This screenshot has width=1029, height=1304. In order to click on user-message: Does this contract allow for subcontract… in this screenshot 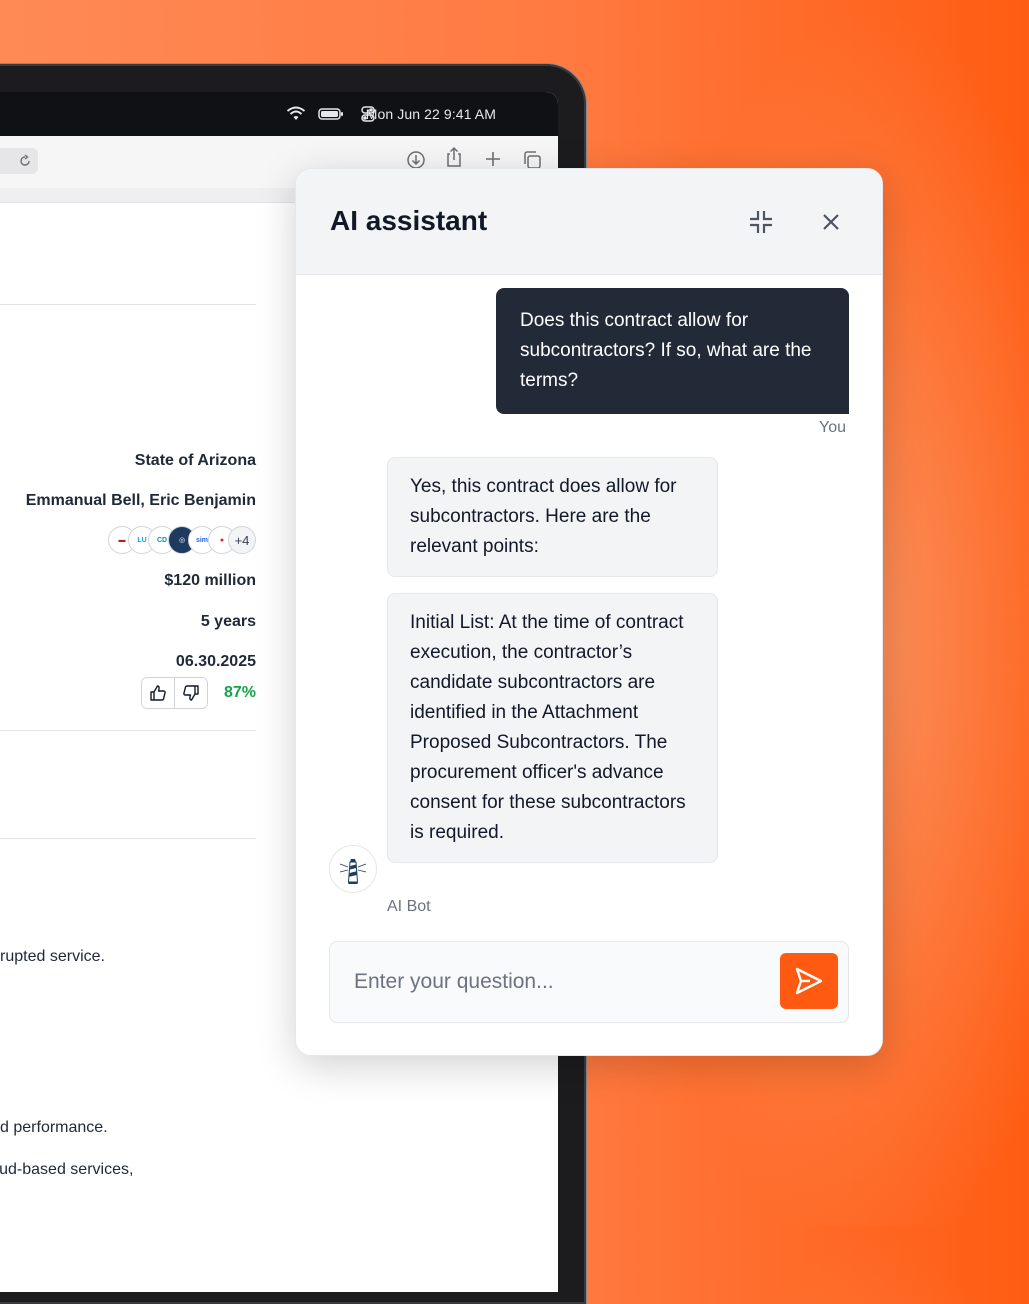, I will do `click(672, 351)`.